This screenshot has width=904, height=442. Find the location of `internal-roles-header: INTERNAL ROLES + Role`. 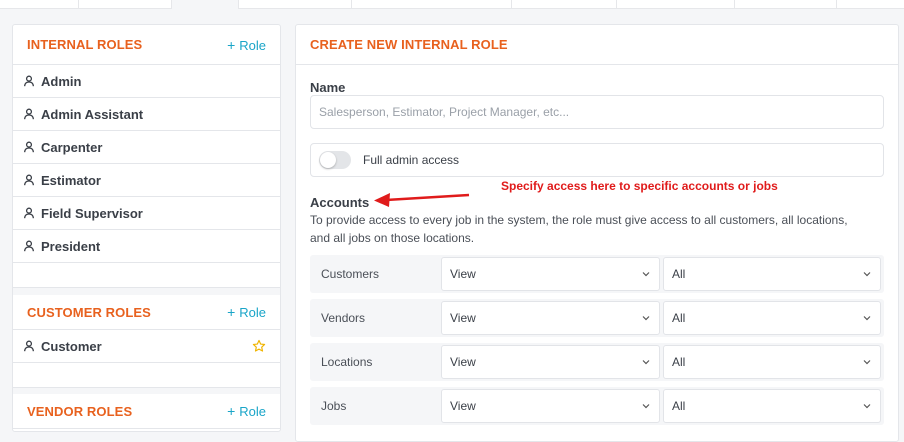

internal-roles-header: INTERNAL ROLES + Role is located at coordinates (146, 45).